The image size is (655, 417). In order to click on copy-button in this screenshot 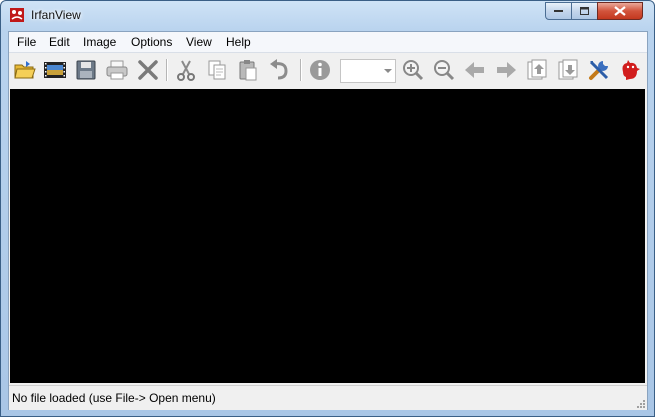, I will do `click(217, 70)`.